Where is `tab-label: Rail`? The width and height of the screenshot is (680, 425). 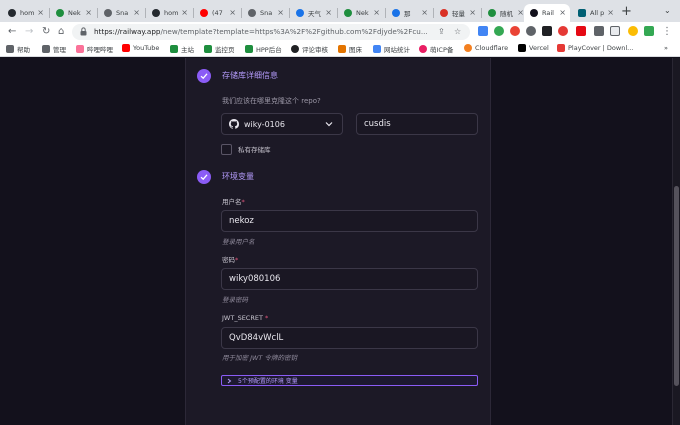
tab-label: Rail is located at coordinates (548, 13).